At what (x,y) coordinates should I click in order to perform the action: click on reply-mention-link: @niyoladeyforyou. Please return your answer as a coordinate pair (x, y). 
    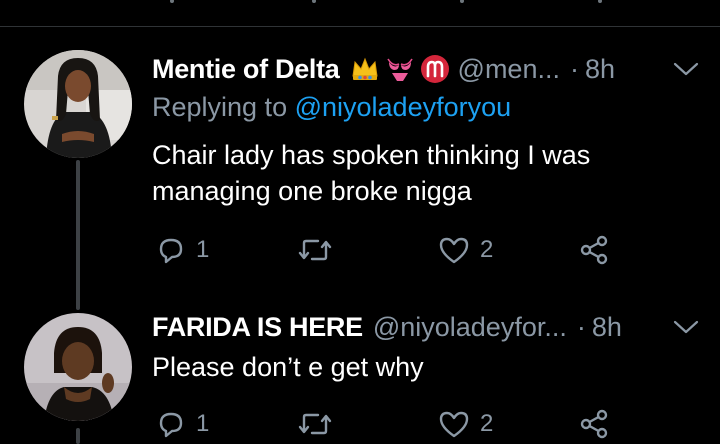
    Looking at the image, I should click on (403, 107).